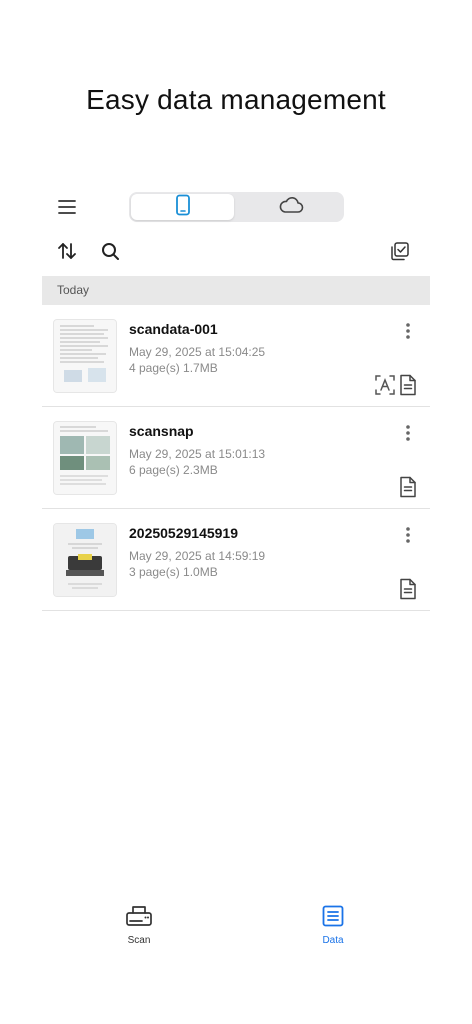 Image resolution: width=472 pixels, height=1024 pixels. What do you see at coordinates (197, 454) in the screenshot?
I see `document-date: May 29, 2025 at 15:01:13` at bounding box center [197, 454].